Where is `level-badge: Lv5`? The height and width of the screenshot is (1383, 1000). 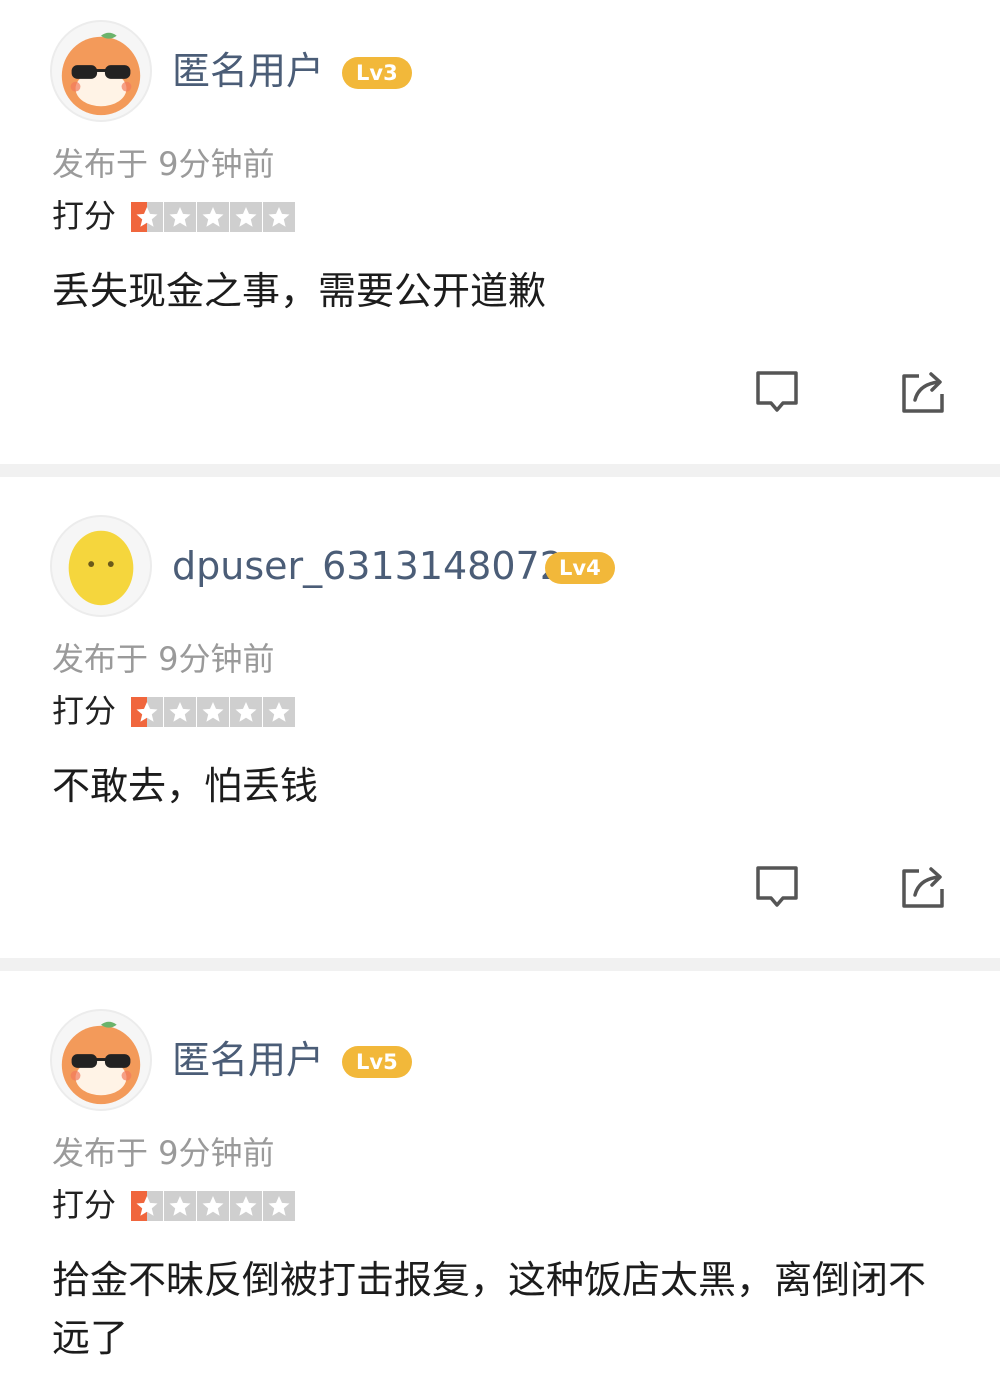
level-badge: Lv5 is located at coordinates (377, 1062).